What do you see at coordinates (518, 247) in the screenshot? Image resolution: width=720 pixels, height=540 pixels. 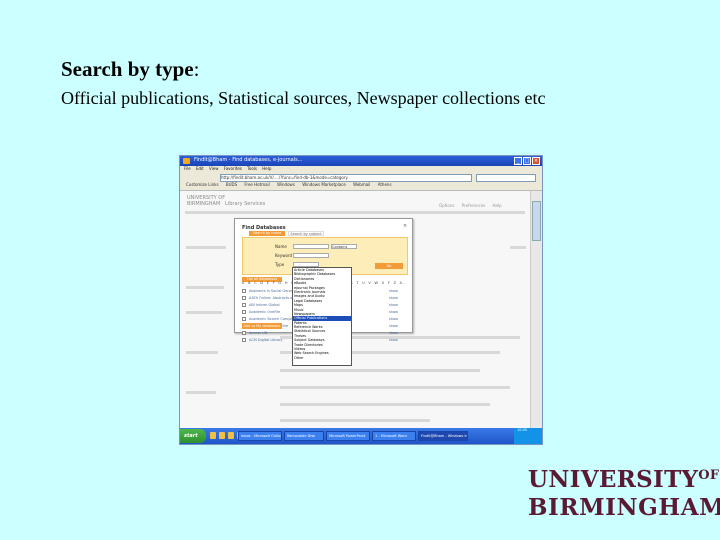 I see `right-bar` at bounding box center [518, 247].